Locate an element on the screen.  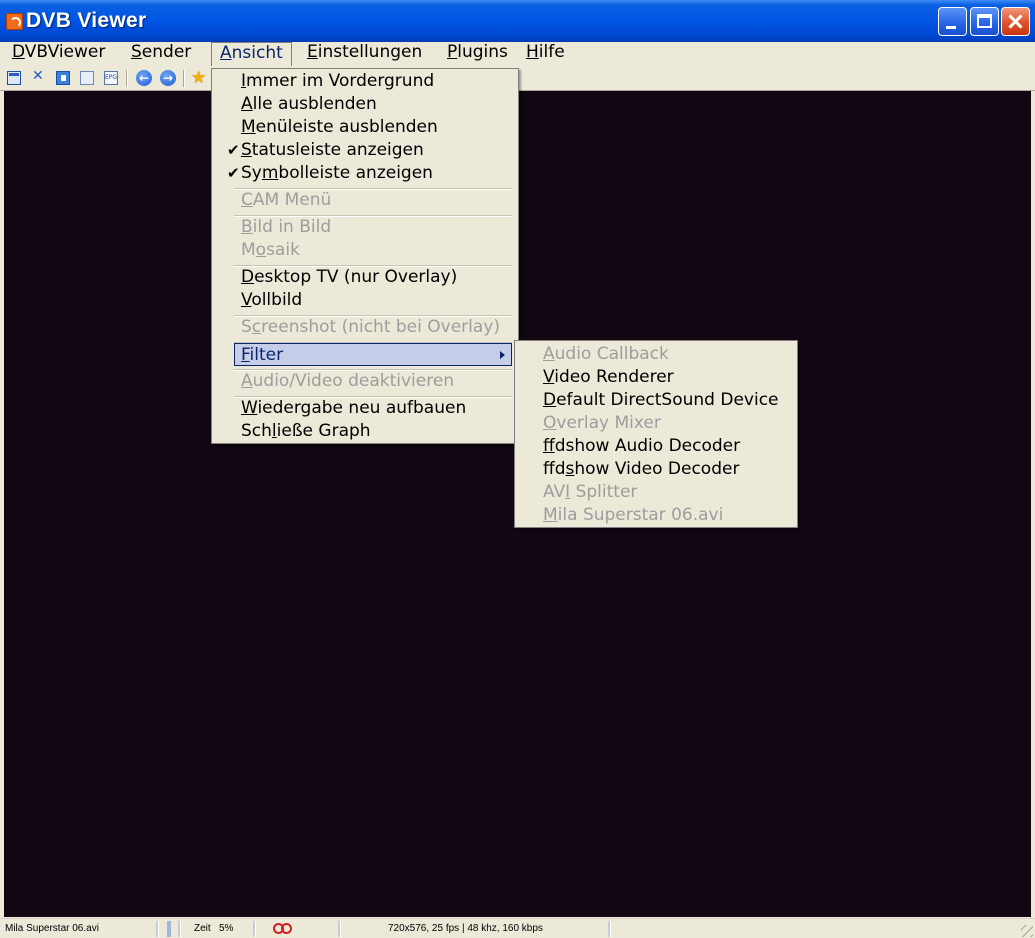
item-label-pre: M is located at coordinates (248, 250).